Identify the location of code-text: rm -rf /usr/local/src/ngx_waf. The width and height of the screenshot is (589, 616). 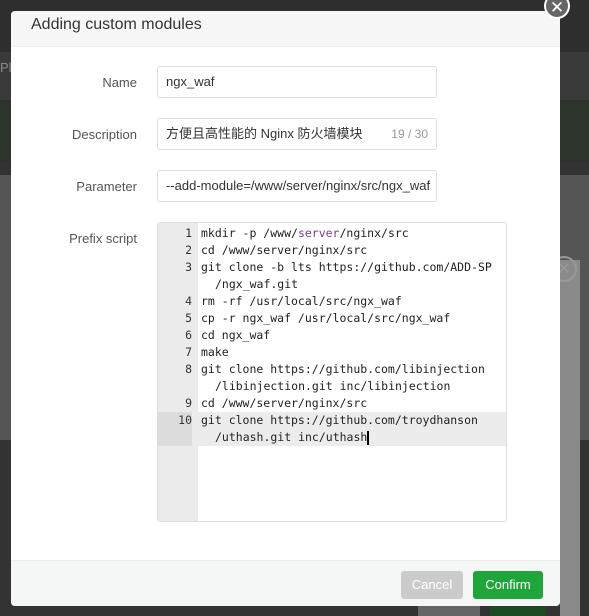
(301, 301).